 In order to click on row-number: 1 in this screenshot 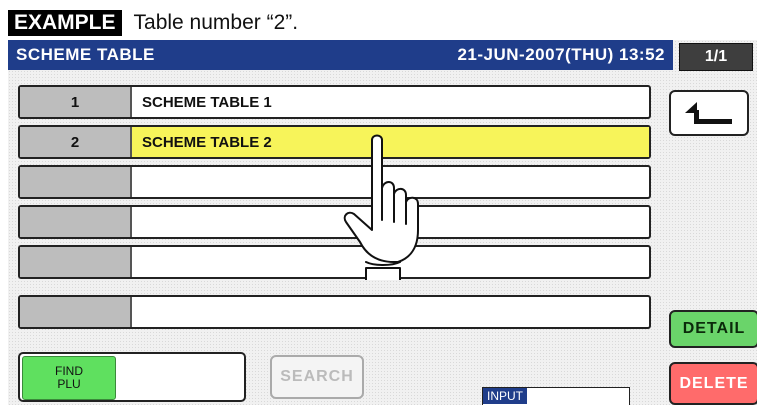, I will do `click(76, 102)`.